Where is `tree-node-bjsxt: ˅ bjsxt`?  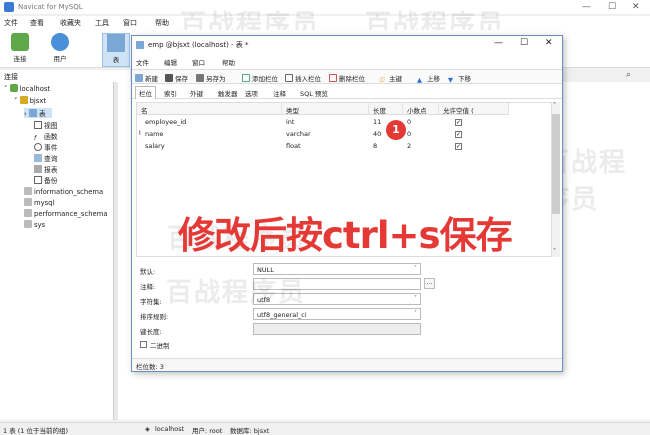
tree-node-bjsxt: ˅ bjsxt is located at coordinates (30, 100).